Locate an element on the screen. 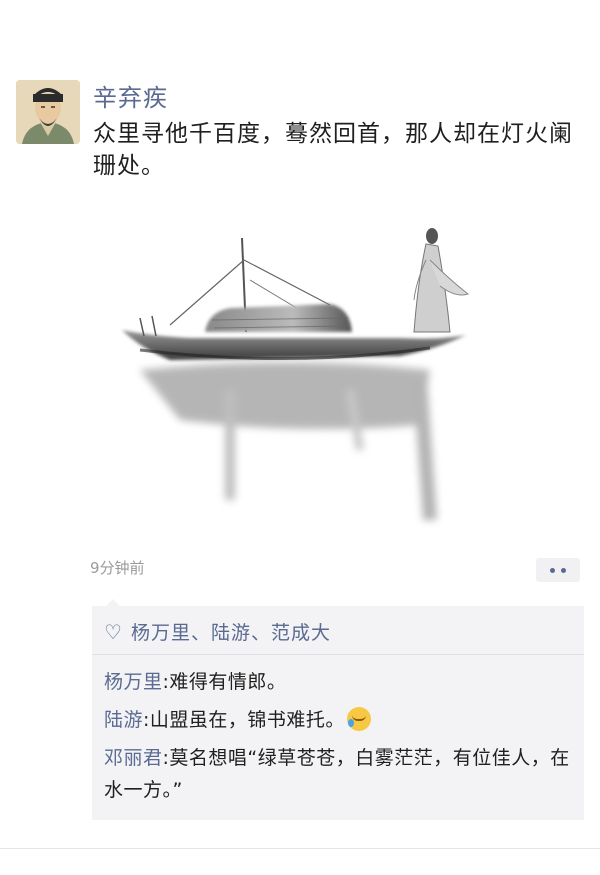 This screenshot has width=600, height=875. comment-text: :莫名想唱“绿草苍苍，白雾茫茫，有位佳人，在水一方。” is located at coordinates (337, 774).